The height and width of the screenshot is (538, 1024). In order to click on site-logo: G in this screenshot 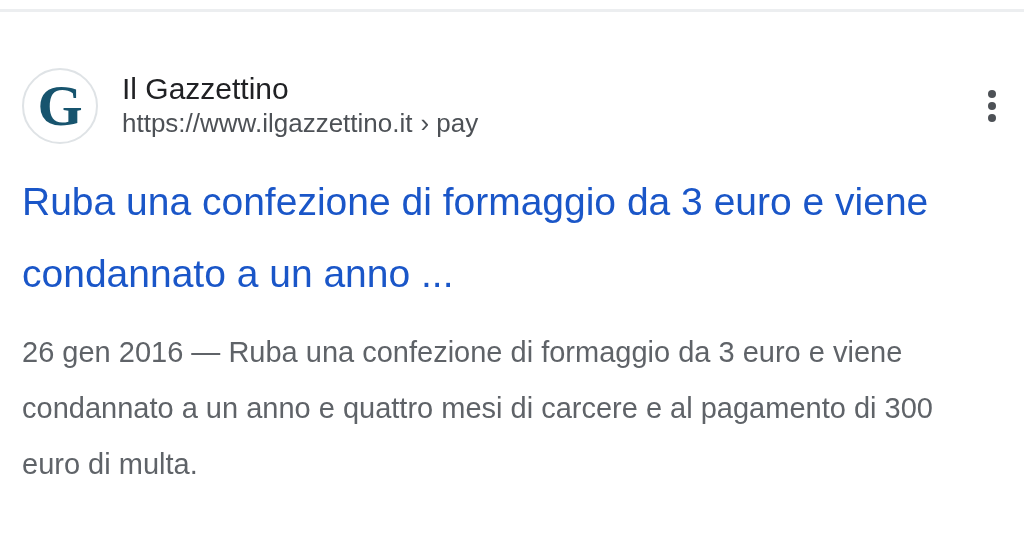, I will do `click(60, 106)`.